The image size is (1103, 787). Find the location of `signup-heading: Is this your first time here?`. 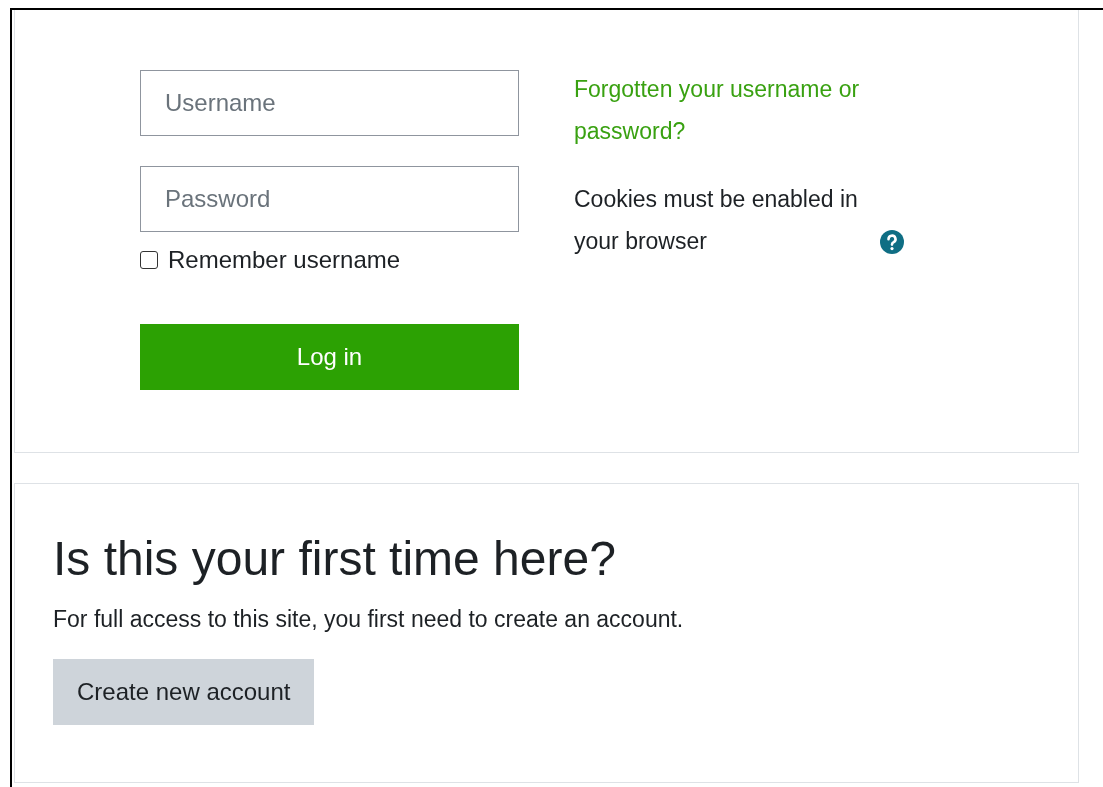

signup-heading: Is this your first time here? is located at coordinates (335, 559).